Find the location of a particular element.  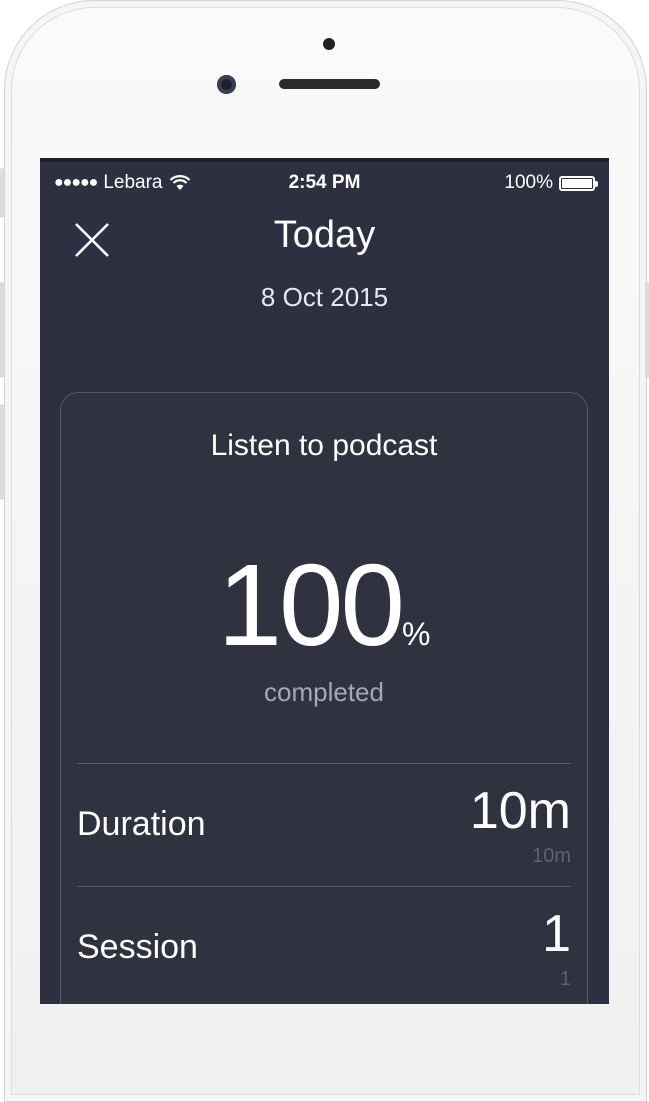

earpiece-speaker is located at coordinates (329, 84).